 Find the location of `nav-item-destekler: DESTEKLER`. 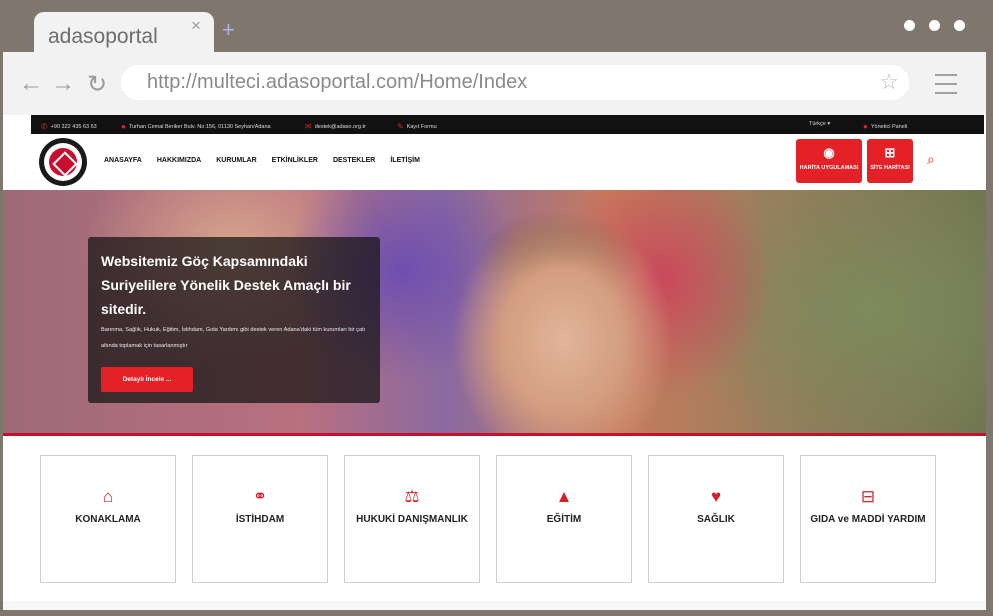

nav-item-destekler: DESTEKLER is located at coordinates (354, 160).